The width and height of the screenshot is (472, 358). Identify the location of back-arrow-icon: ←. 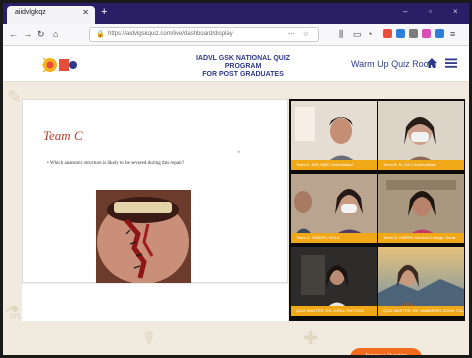
(13, 34).